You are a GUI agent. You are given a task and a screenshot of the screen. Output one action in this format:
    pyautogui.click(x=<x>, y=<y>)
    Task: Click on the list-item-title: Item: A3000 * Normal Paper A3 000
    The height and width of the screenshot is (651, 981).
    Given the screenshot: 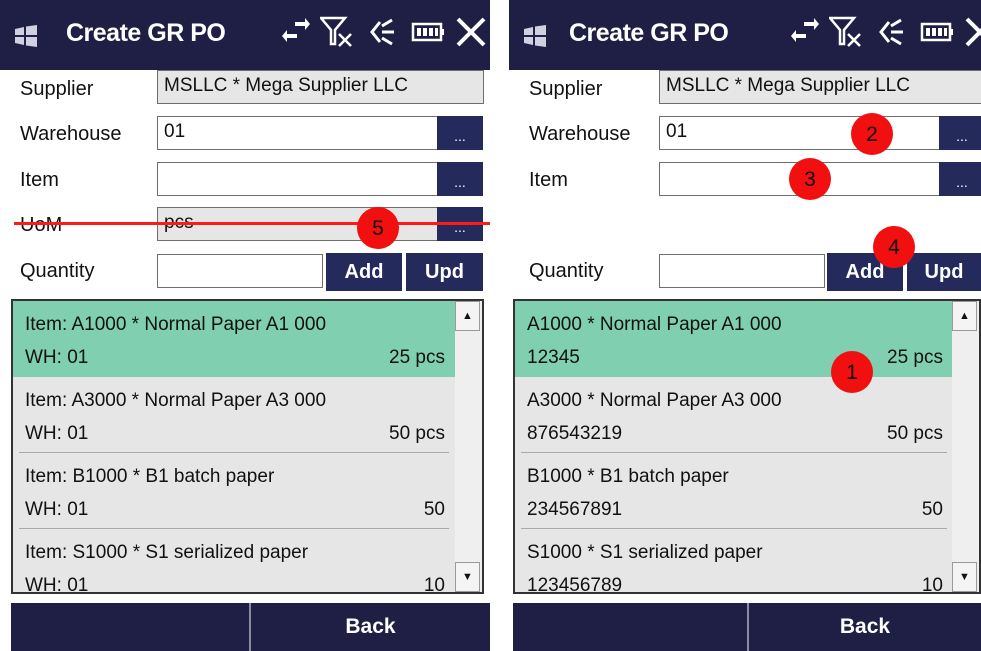 What is the action you would take?
    pyautogui.click(x=176, y=400)
    